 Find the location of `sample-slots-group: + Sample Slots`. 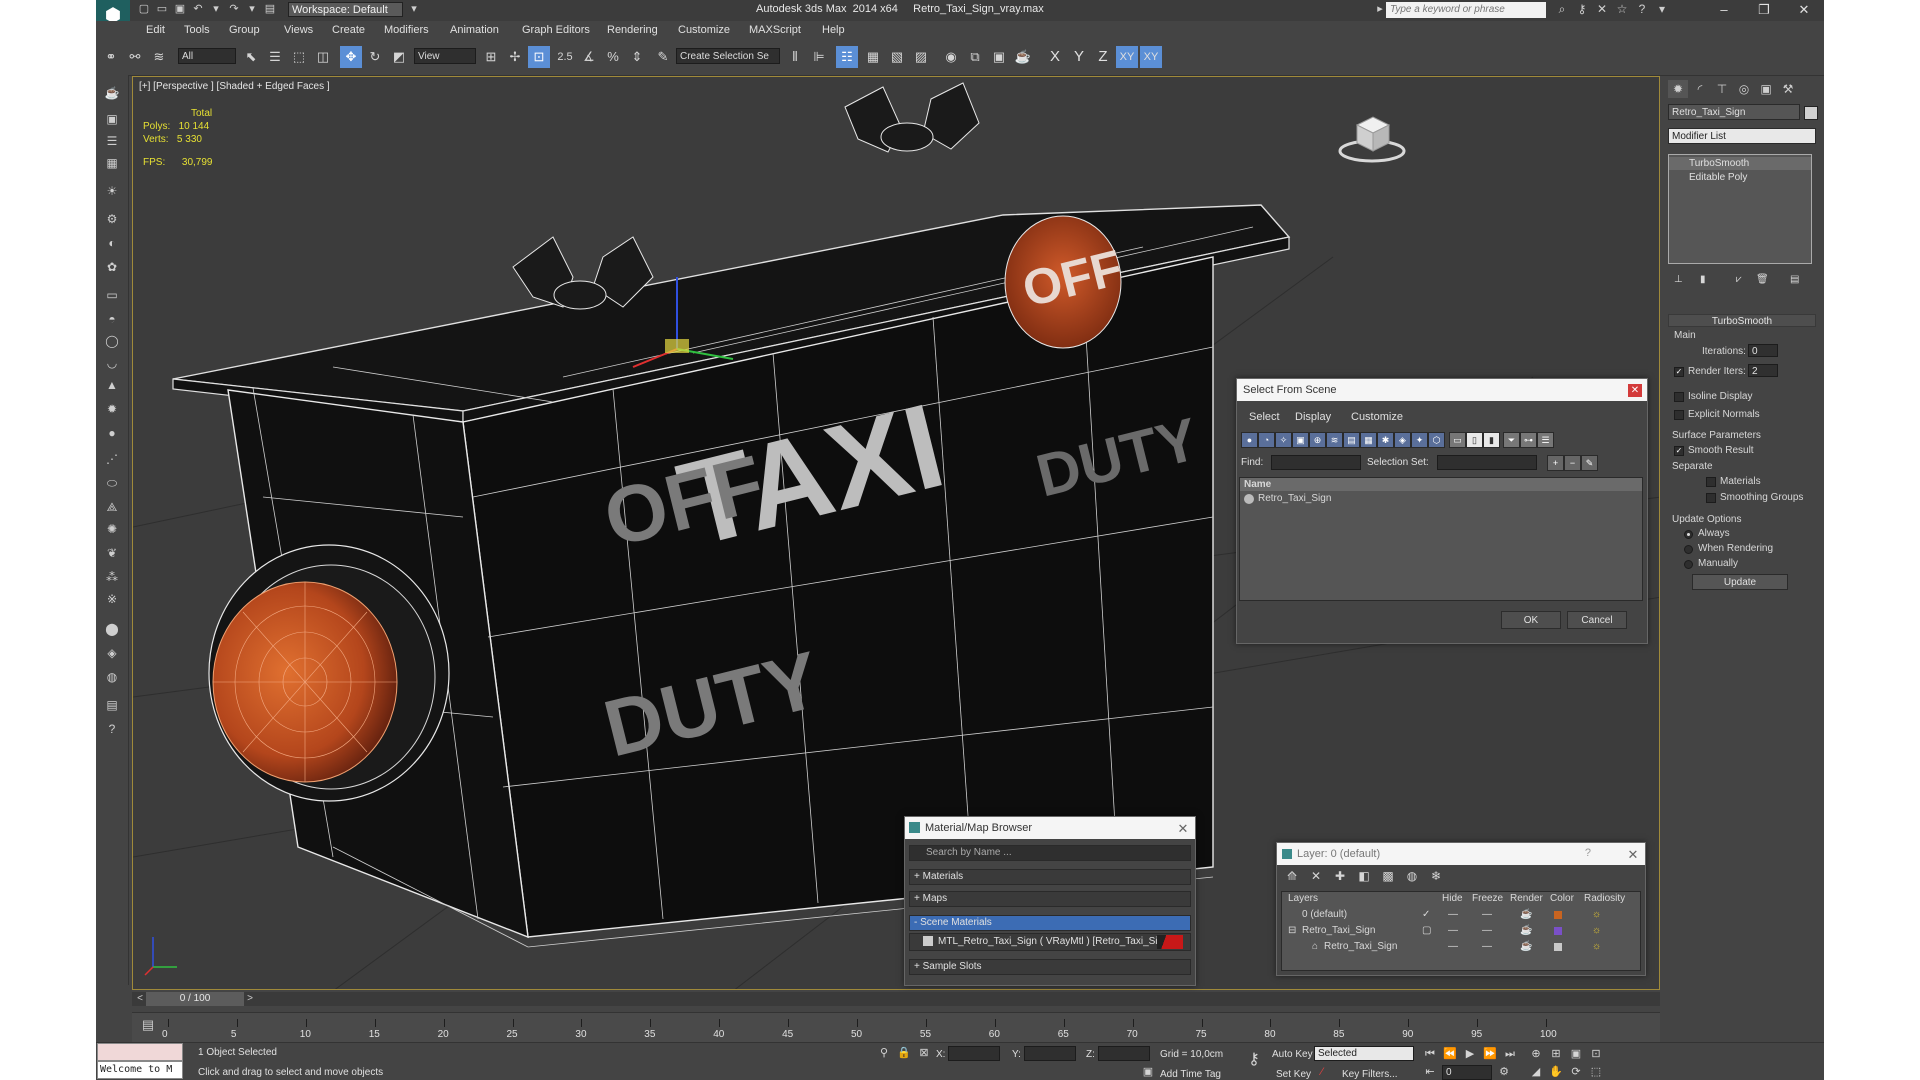

sample-slots-group: + Sample Slots is located at coordinates (1050, 967).